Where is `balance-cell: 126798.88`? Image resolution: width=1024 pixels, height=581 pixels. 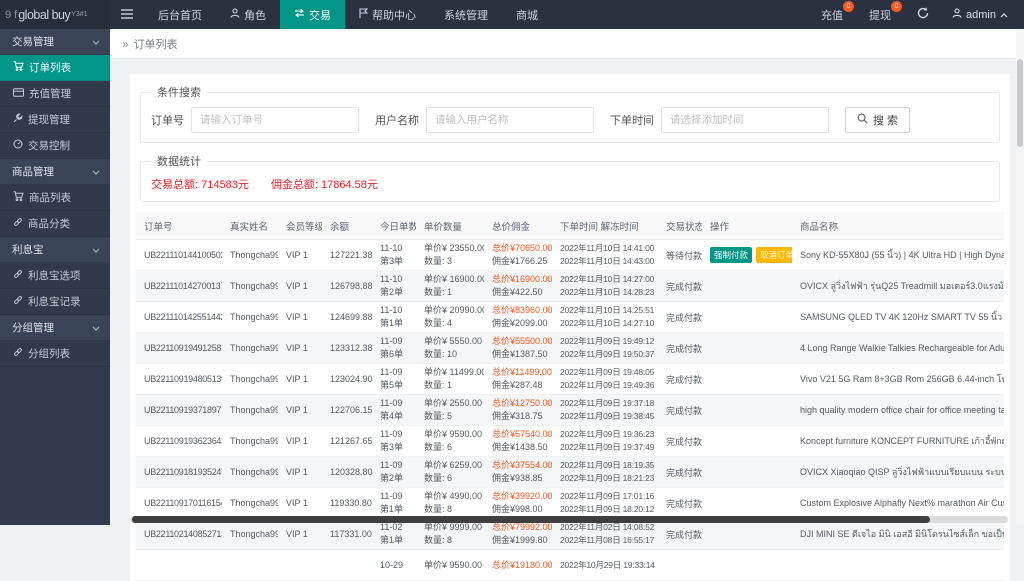 balance-cell: 126798.88 is located at coordinates (347, 286).